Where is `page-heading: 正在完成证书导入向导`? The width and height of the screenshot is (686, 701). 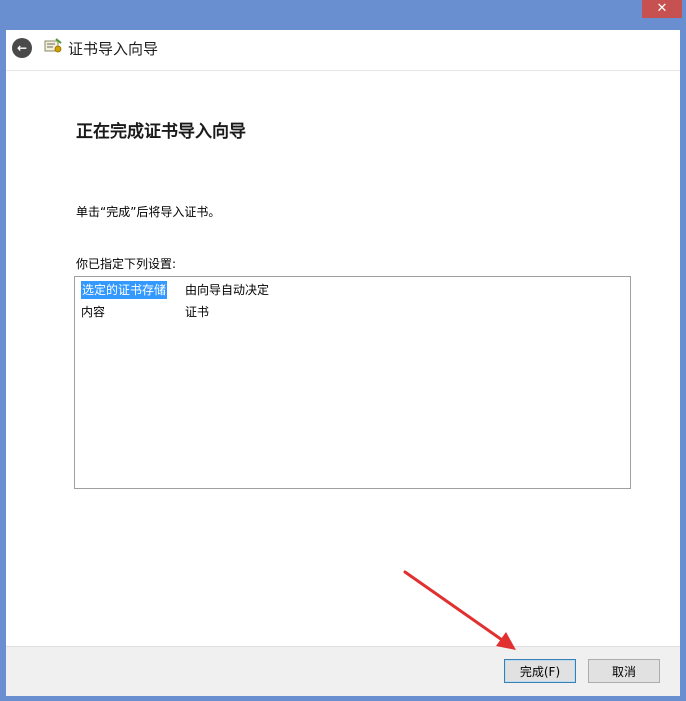
page-heading: 正在完成证书导入向导 is located at coordinates (161, 132).